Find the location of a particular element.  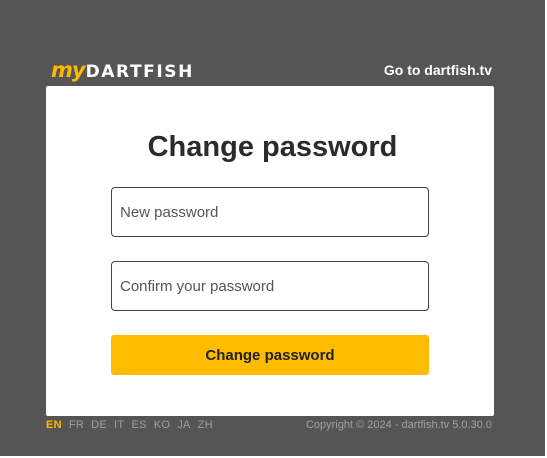

language-option-ko: KO is located at coordinates (162, 425).